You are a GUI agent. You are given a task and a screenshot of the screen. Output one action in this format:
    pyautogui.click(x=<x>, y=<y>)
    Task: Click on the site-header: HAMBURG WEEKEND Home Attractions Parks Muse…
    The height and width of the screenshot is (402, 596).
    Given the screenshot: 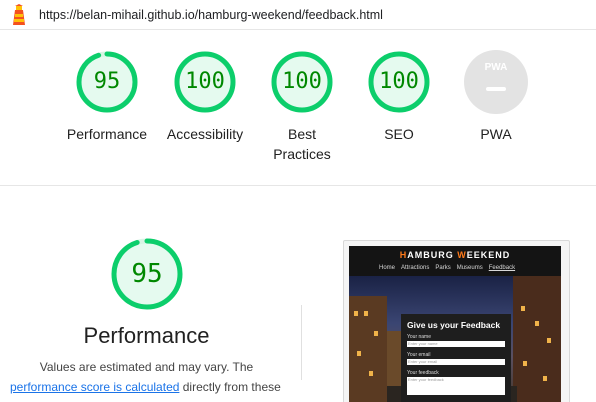 What is the action you would take?
    pyautogui.click(x=455, y=261)
    